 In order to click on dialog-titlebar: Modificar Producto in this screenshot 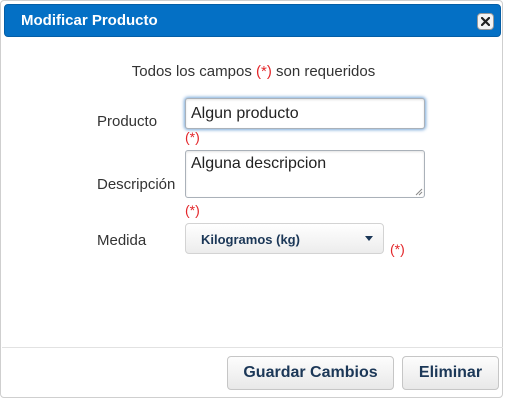, I will do `click(252, 20)`.